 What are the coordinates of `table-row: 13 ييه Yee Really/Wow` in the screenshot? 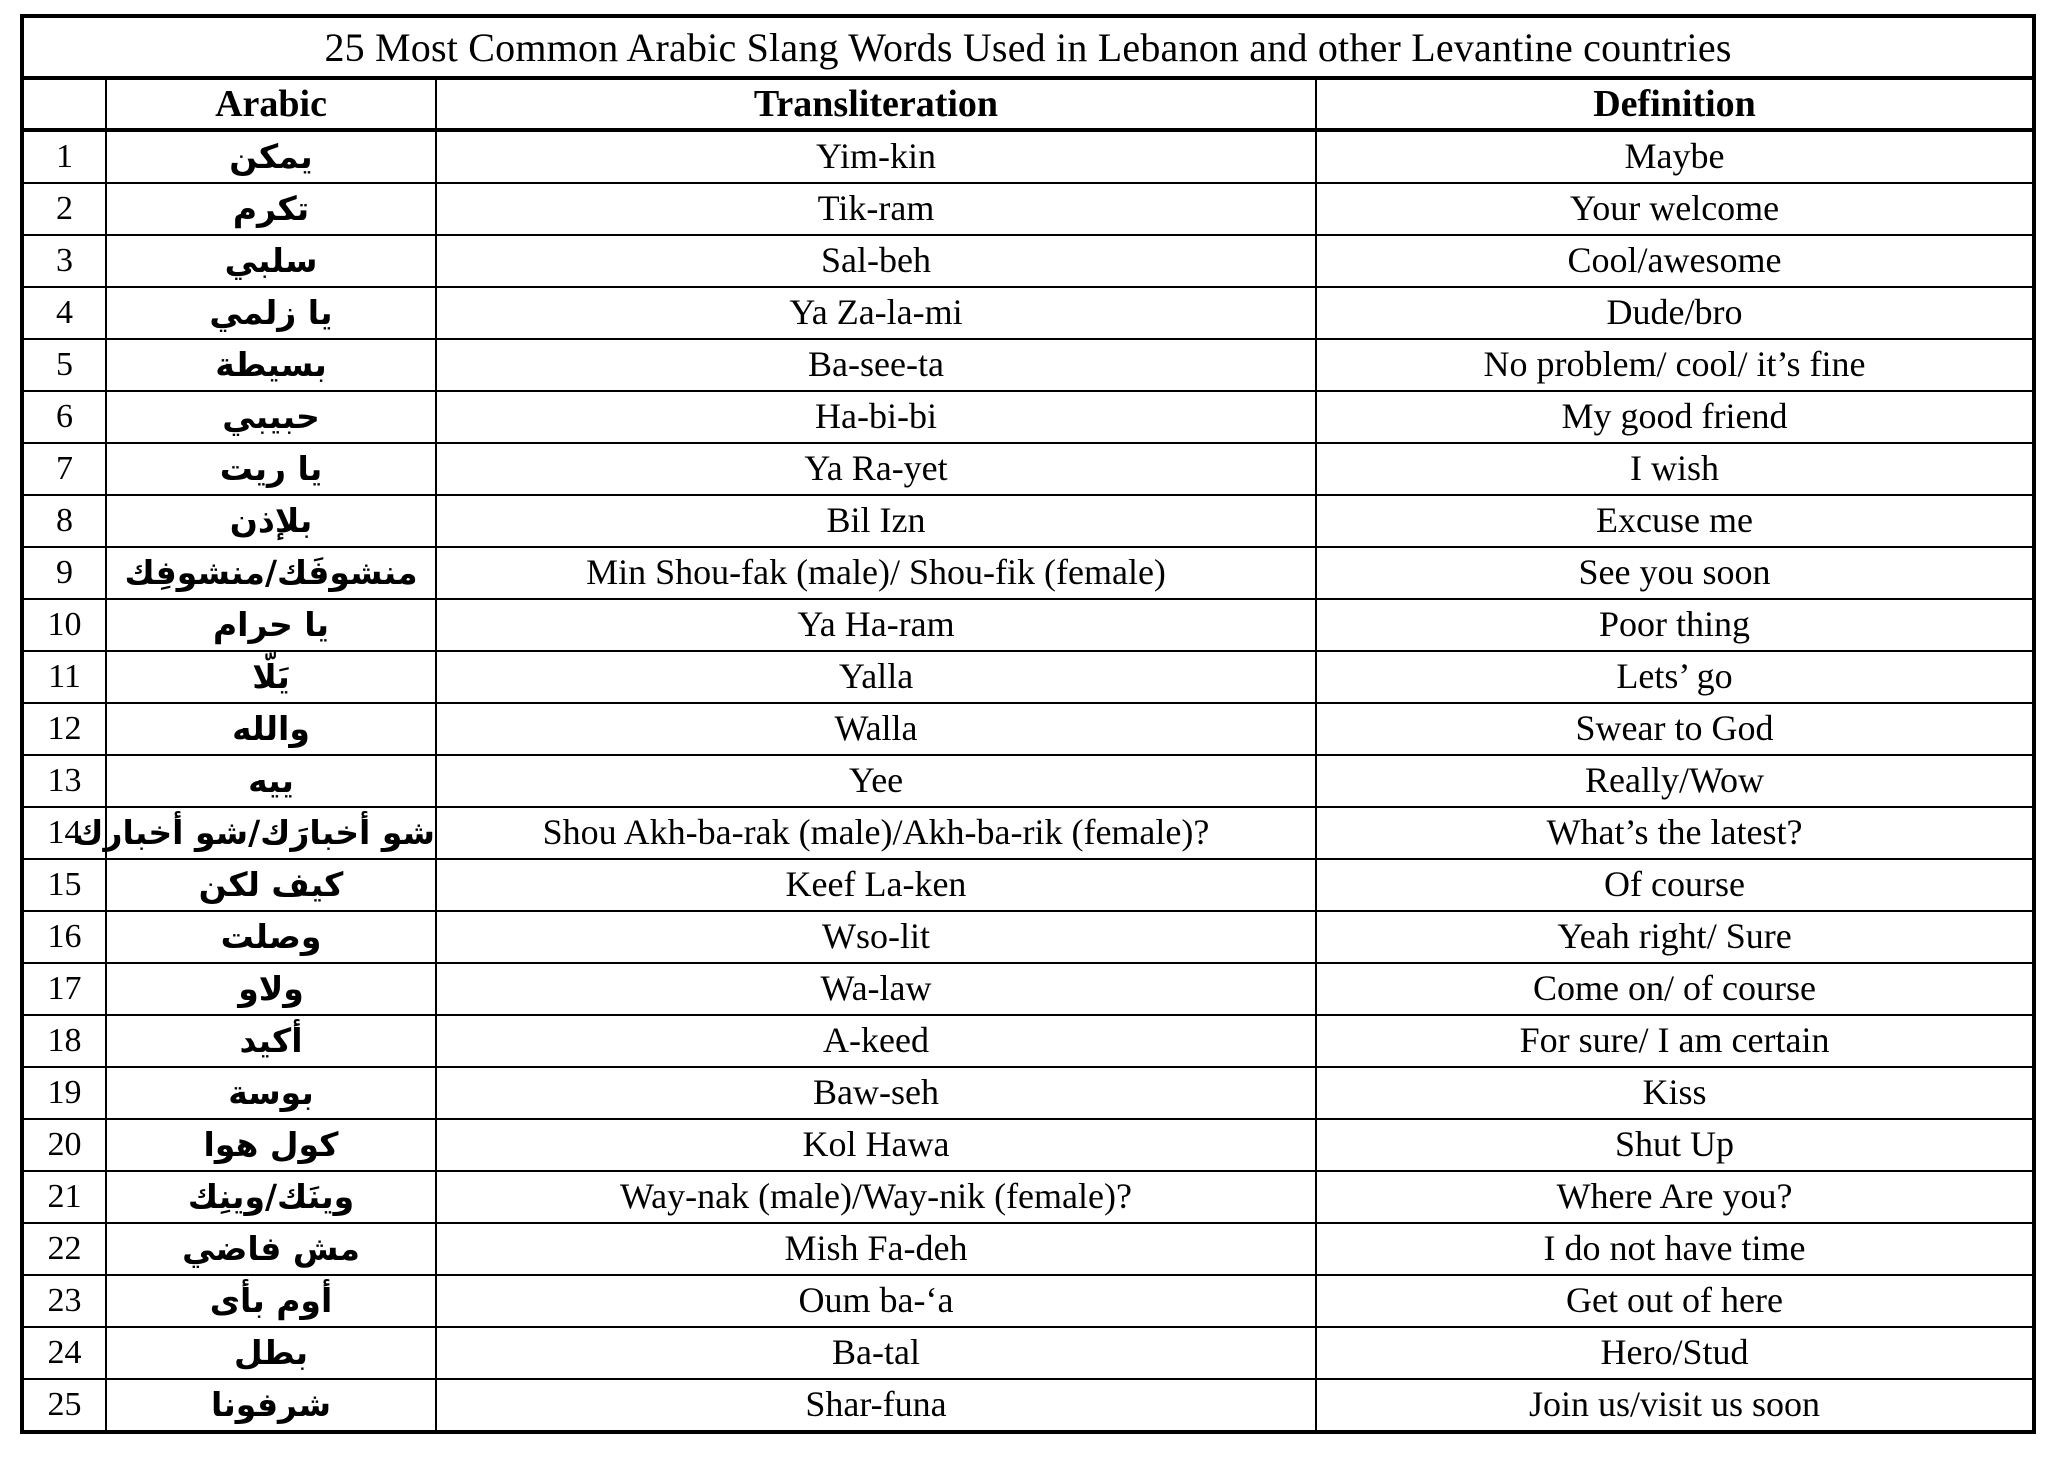 It's located at (1028, 781).